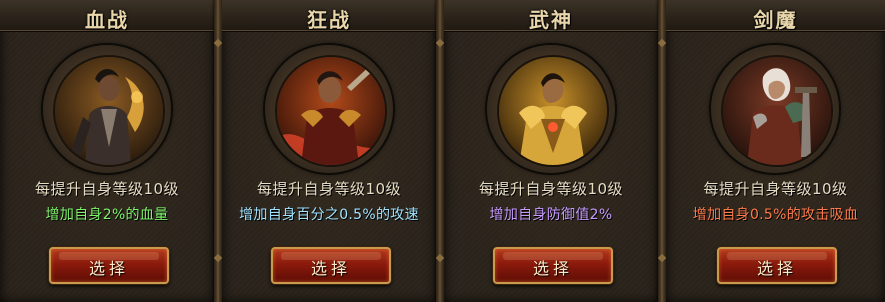  Describe the element at coordinates (107, 215) in the screenshot. I see `bonus-text: 增加自身2%的血量` at that location.